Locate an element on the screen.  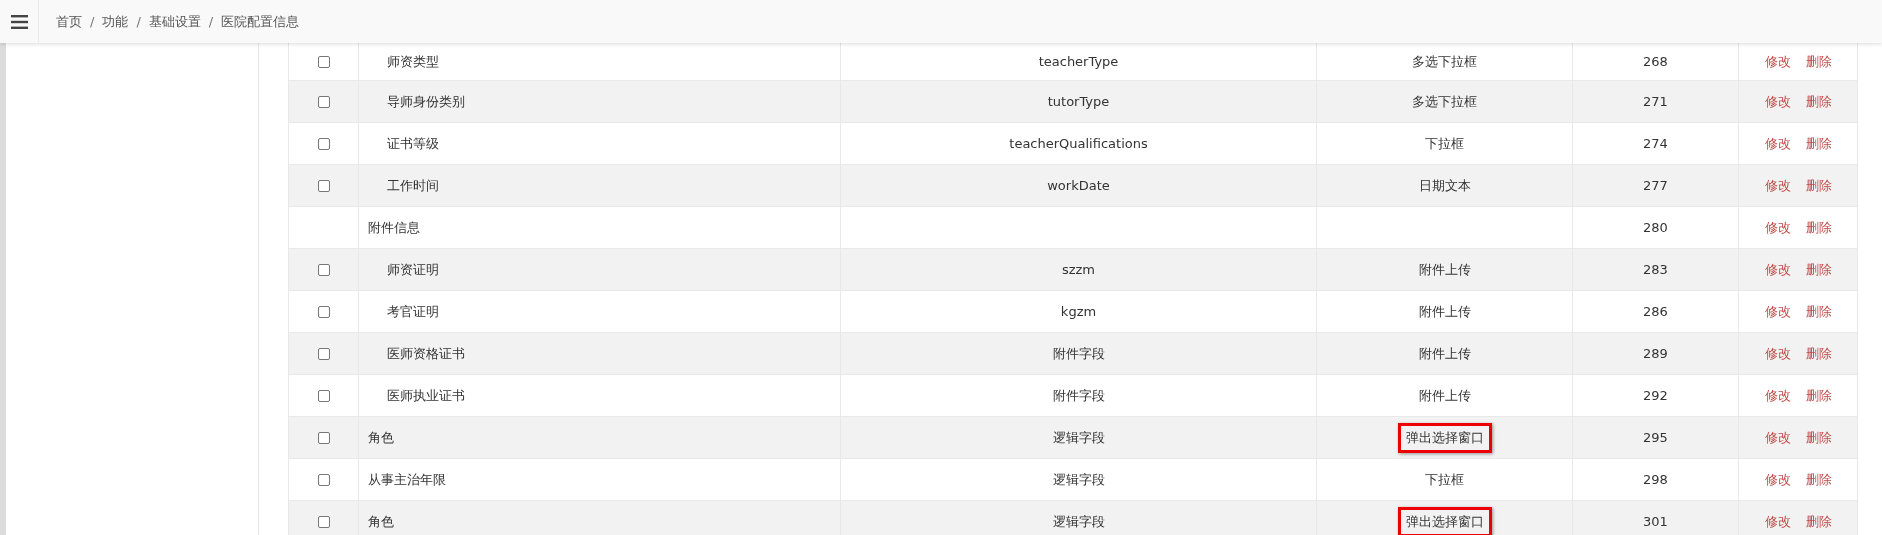
order-cell: 289 is located at coordinates (1655, 353).